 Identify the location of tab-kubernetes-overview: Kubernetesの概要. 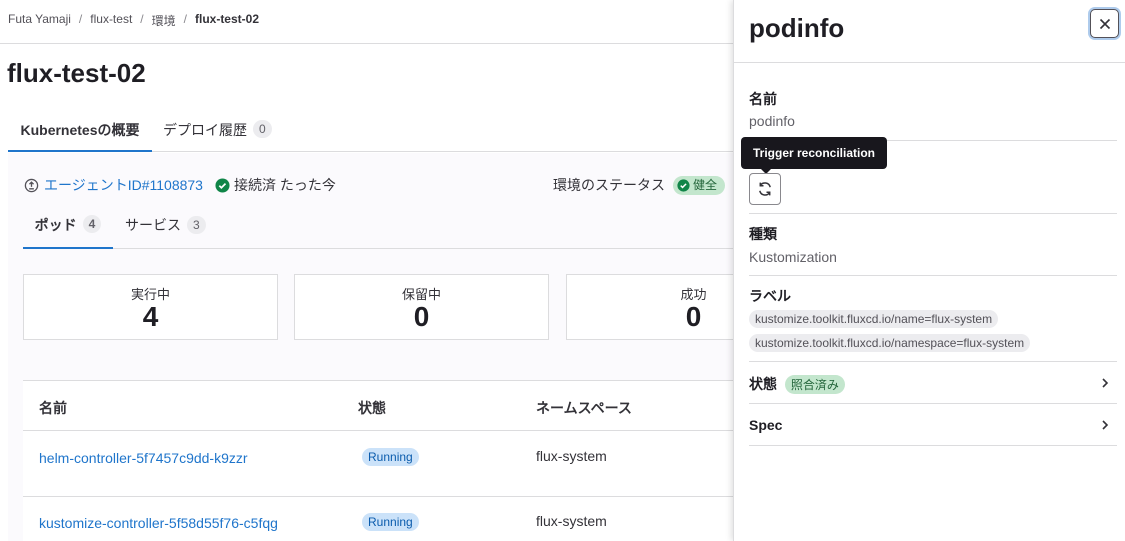
(80, 132).